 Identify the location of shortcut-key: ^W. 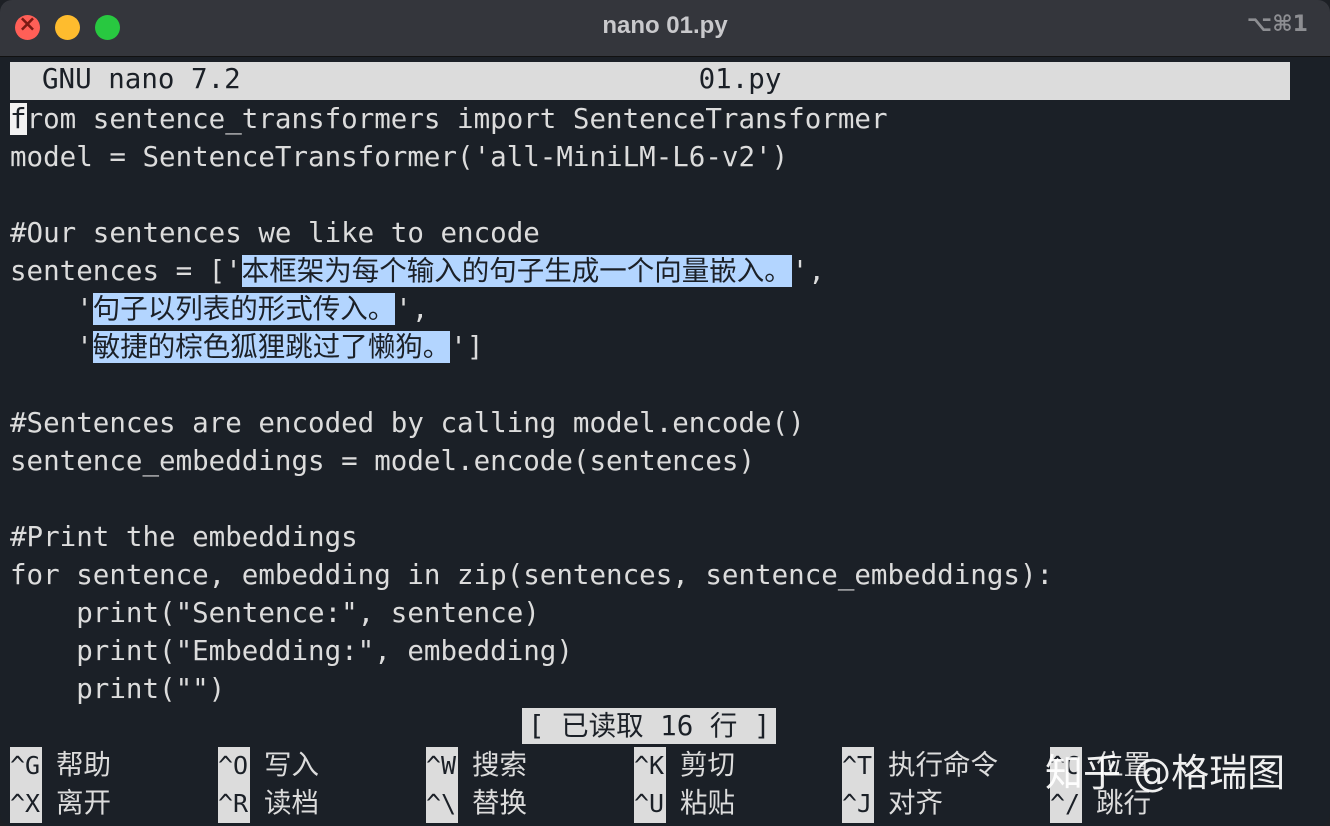
(442, 766).